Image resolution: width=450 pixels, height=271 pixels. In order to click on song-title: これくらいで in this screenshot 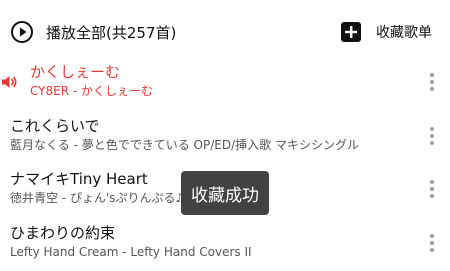, I will do `click(55, 126)`.